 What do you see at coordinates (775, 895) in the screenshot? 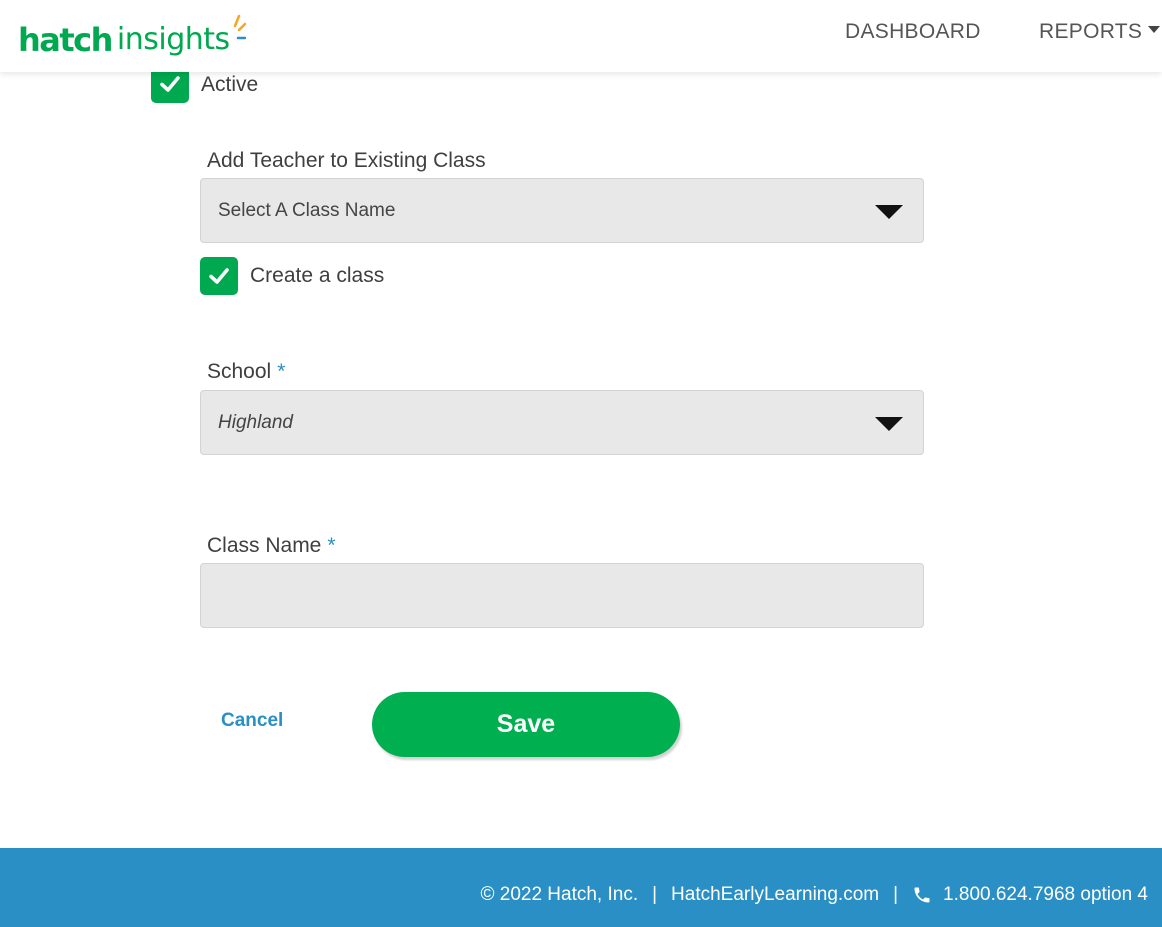
I see `footer-website-link: HatchEarlyLearning.com` at bounding box center [775, 895].